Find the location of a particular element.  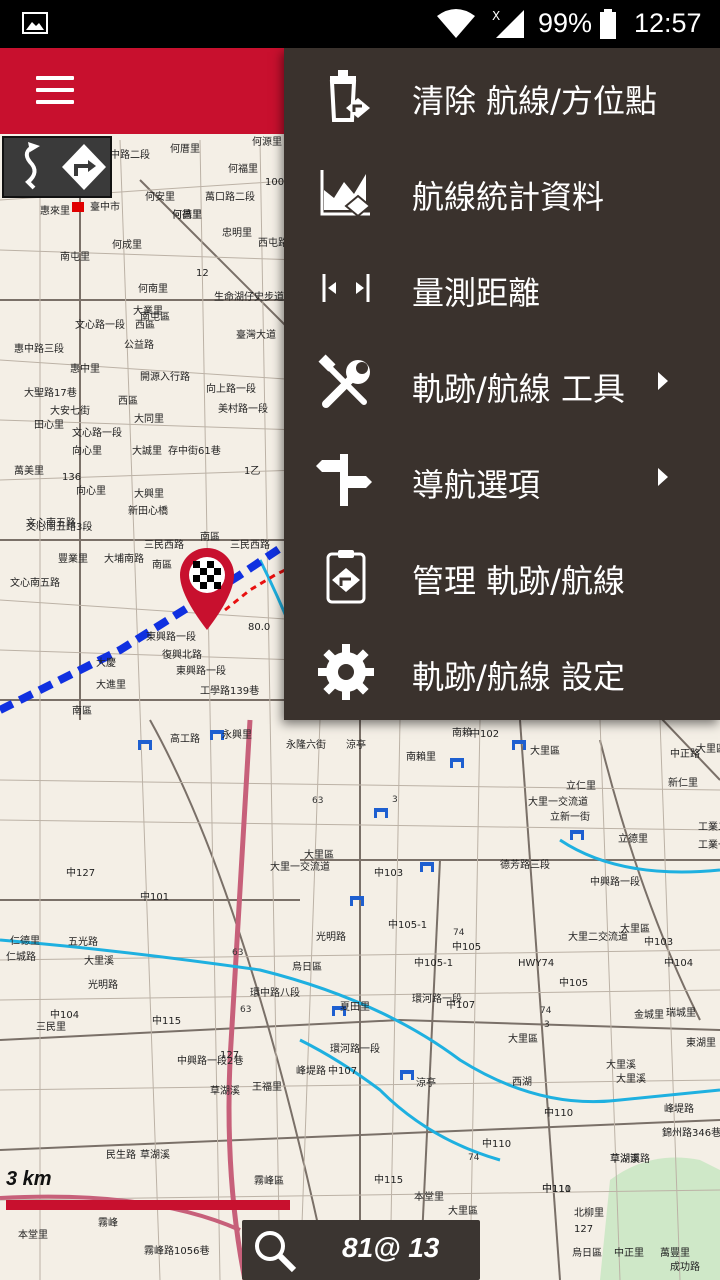

map-label: 大興里 is located at coordinates (149, 493).